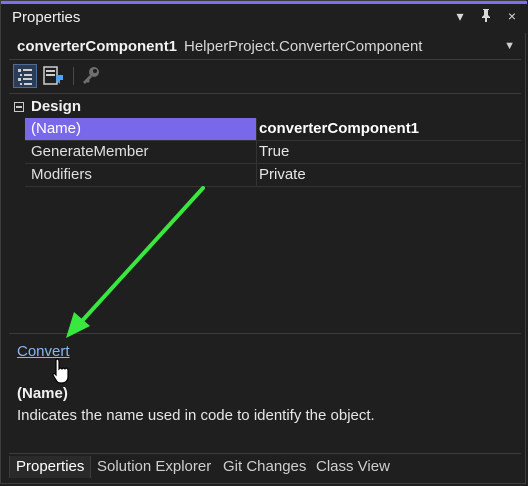 The height and width of the screenshot is (486, 528). Describe the element at coordinates (512, 16) in the screenshot. I see `close-icon: ×` at that location.